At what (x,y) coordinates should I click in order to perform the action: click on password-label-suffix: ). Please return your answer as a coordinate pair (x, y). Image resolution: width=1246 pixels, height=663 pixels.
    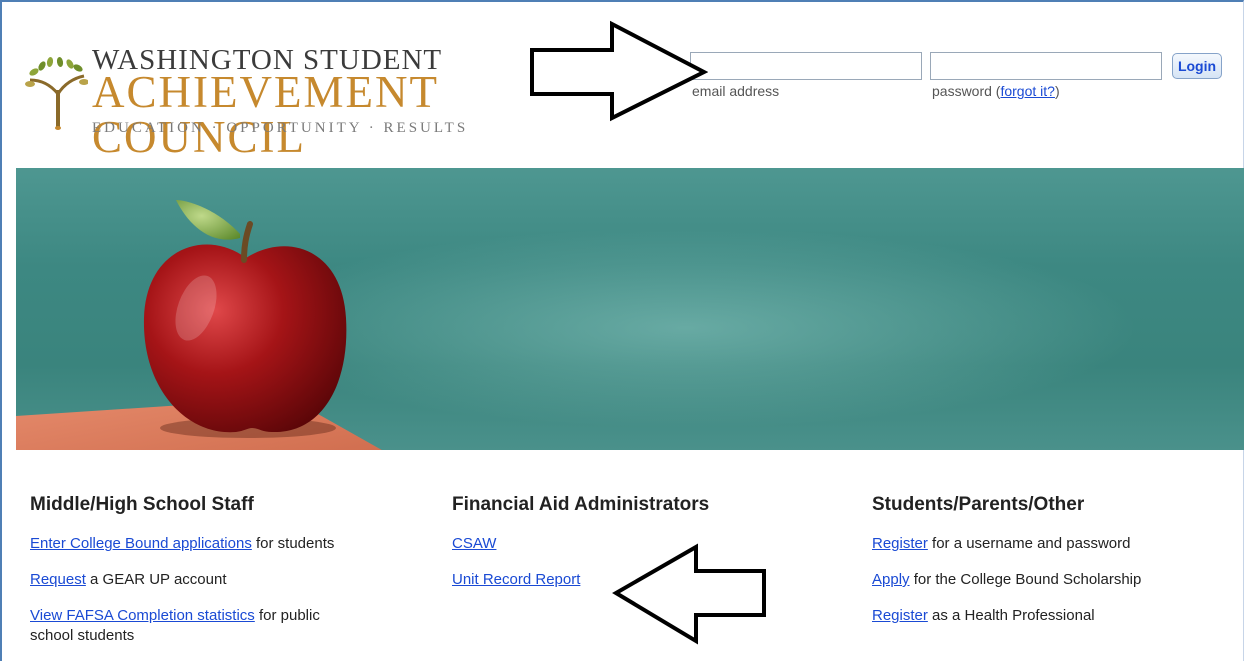
    Looking at the image, I should click on (1057, 91).